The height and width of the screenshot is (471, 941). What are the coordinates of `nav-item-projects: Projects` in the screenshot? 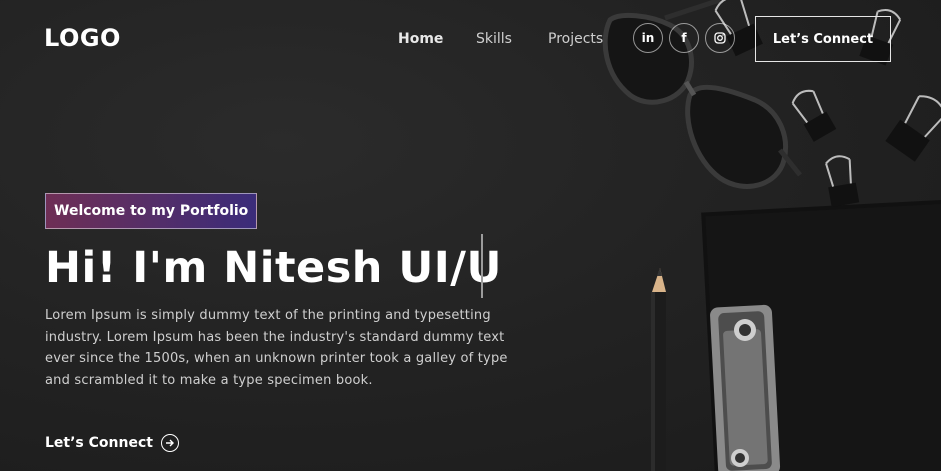 It's located at (575, 39).